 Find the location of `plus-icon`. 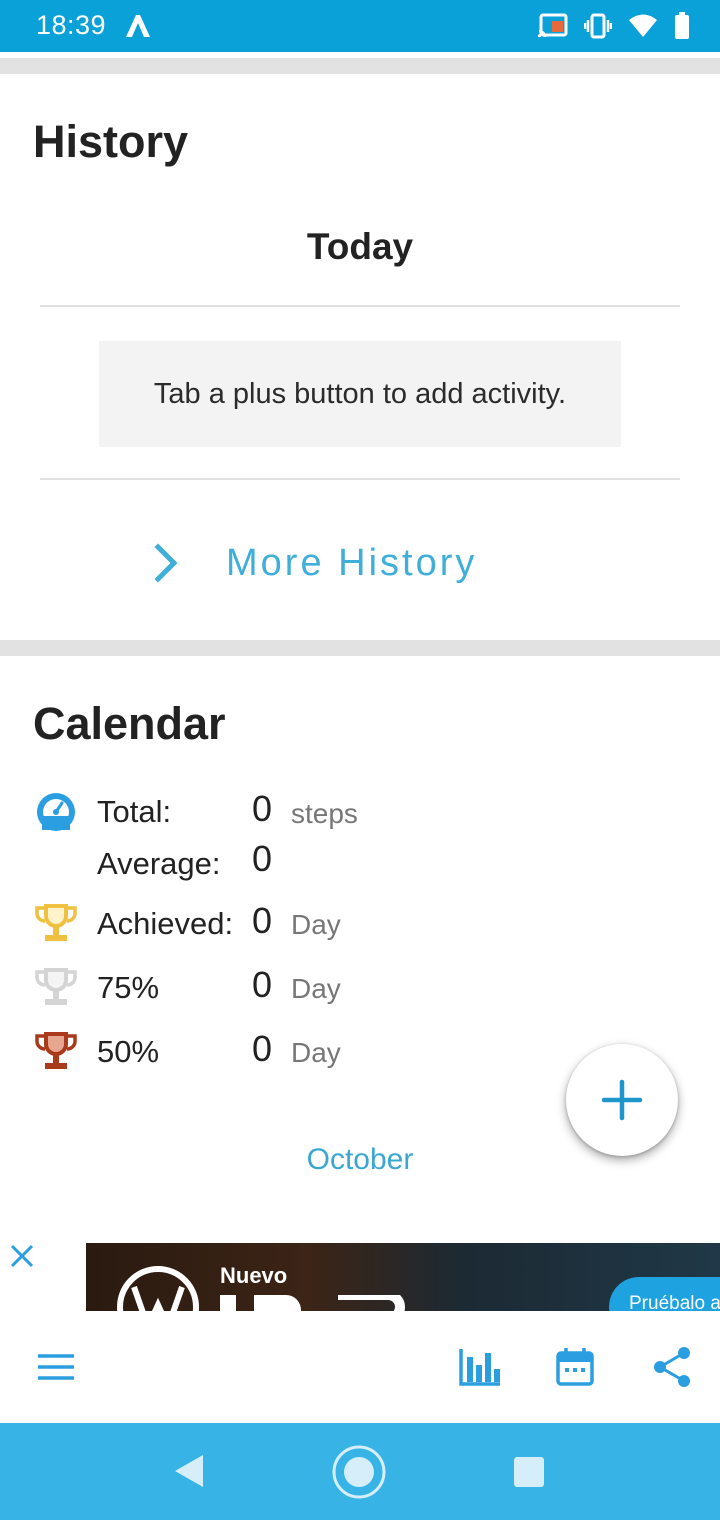

plus-icon is located at coordinates (622, 1100).